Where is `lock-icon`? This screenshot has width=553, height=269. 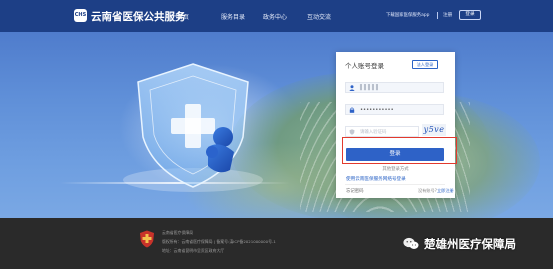
lock-icon is located at coordinates (352, 110).